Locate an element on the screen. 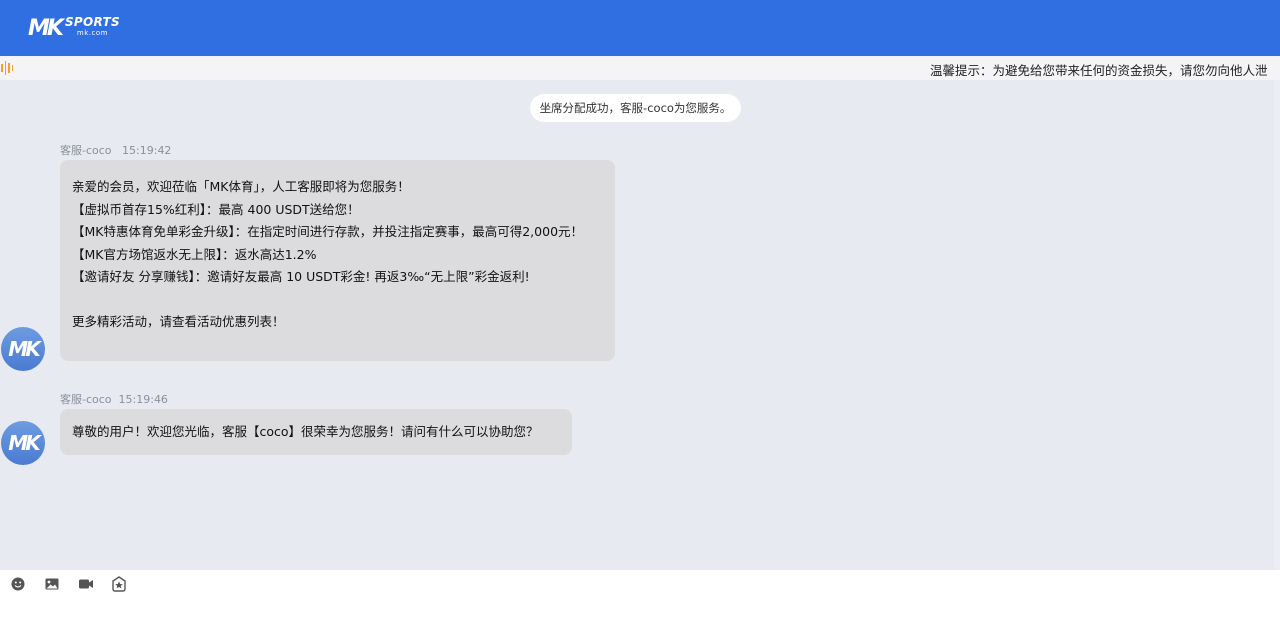  message-time: 15:19:46 is located at coordinates (143, 399).